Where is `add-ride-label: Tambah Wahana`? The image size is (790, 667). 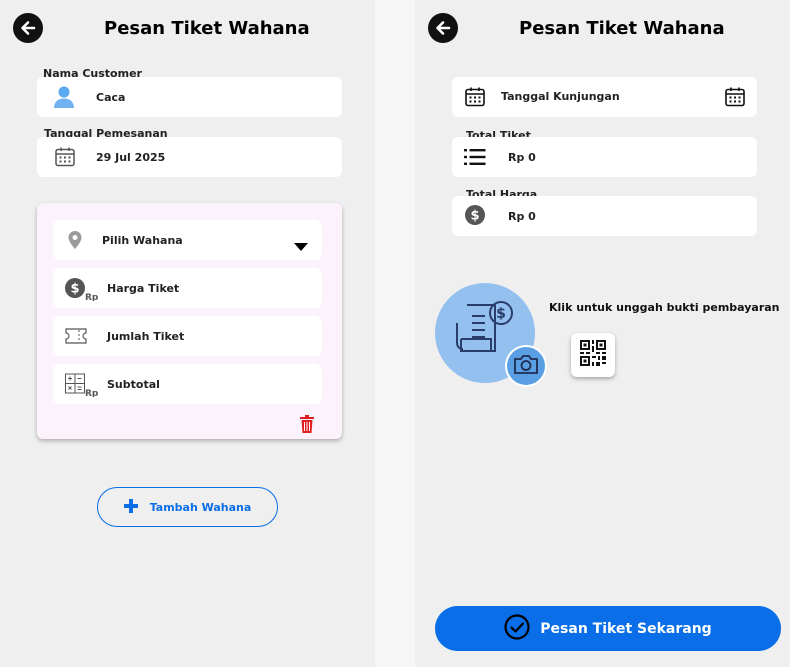
add-ride-label: Tambah Wahana is located at coordinates (200, 507).